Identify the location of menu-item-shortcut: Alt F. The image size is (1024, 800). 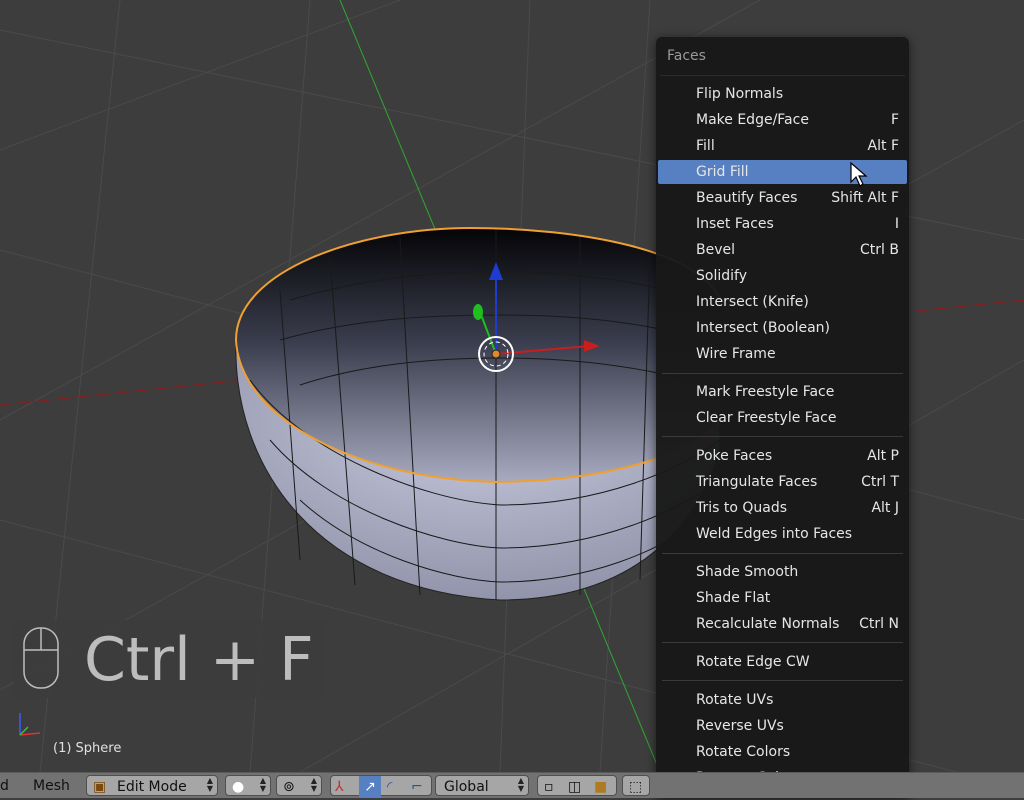
(883, 146).